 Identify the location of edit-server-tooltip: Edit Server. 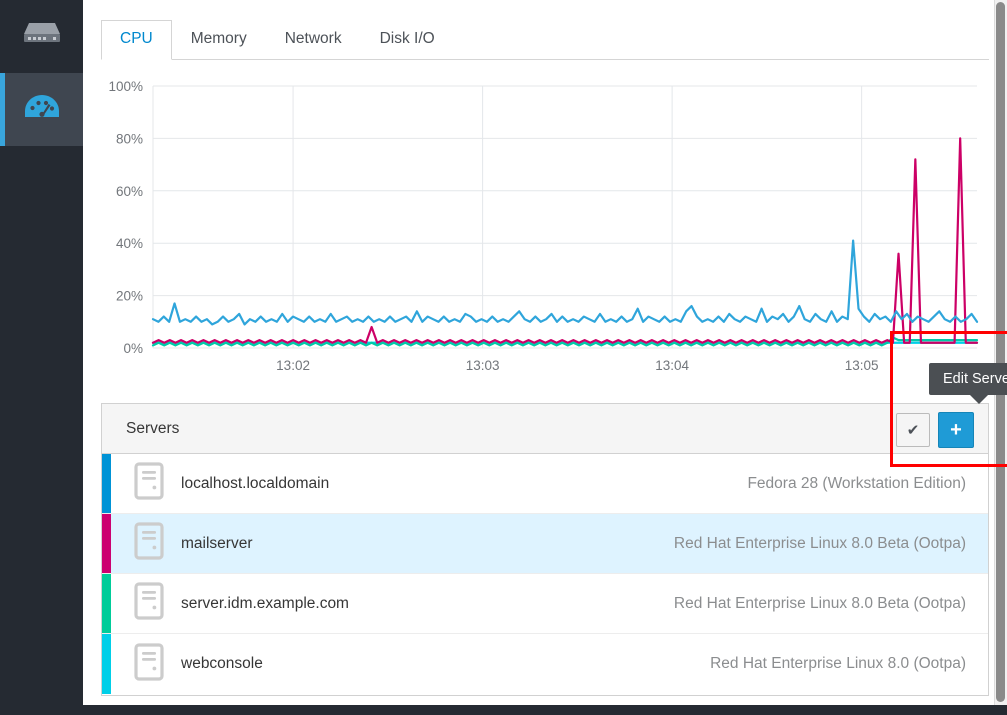
(968, 379).